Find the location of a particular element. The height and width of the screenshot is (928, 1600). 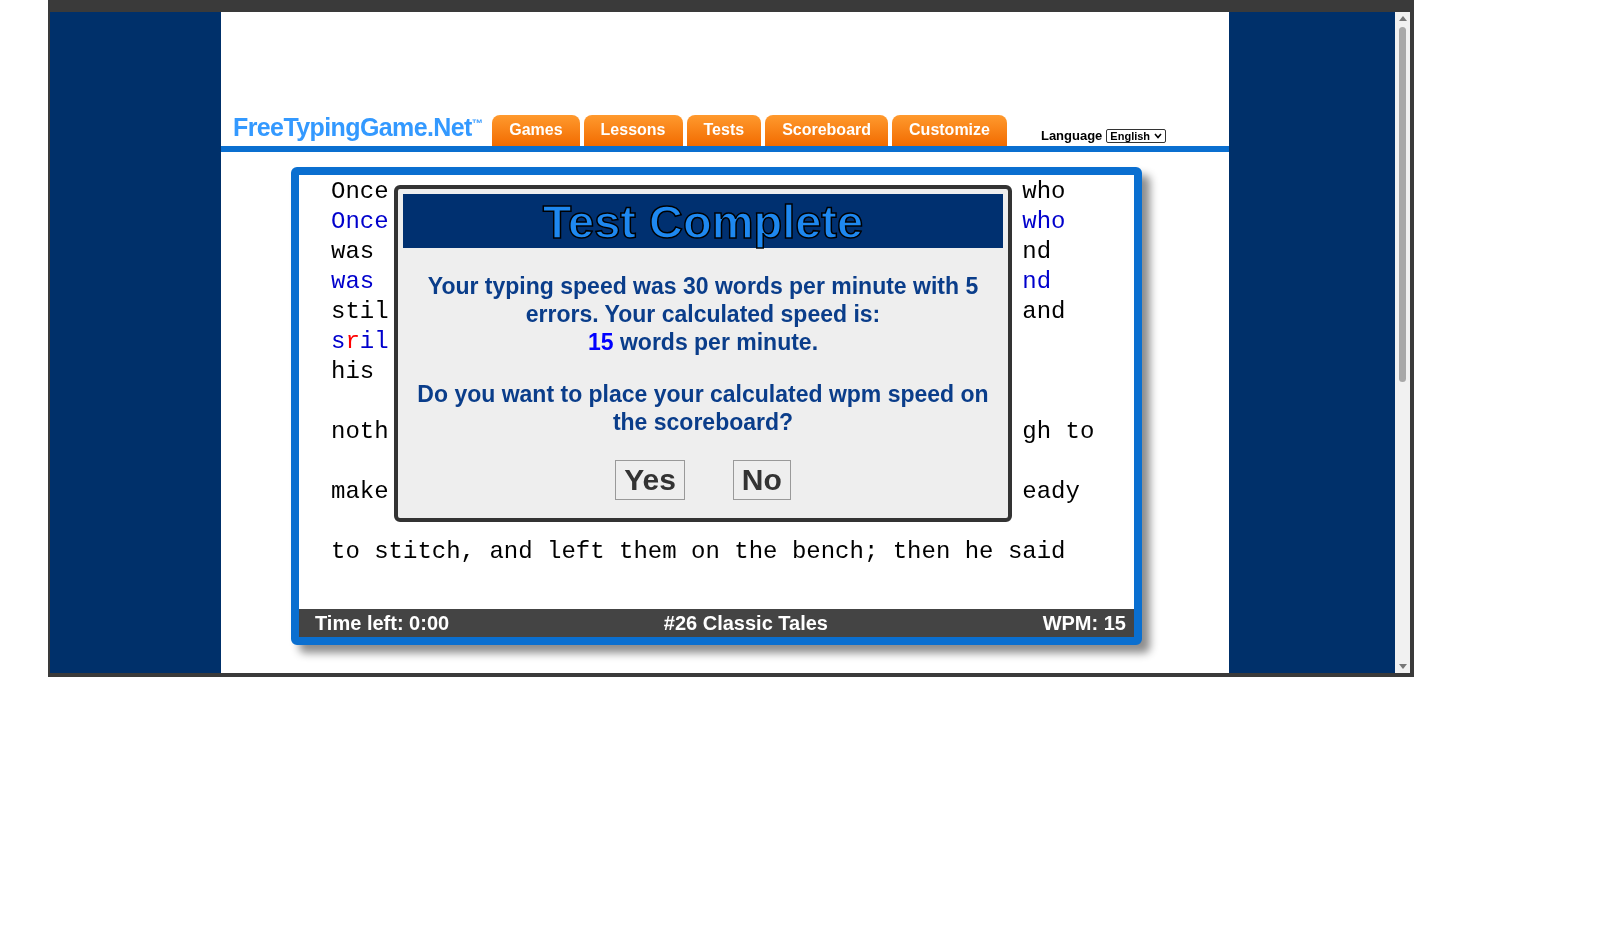

passage-text: make is located at coordinates (360, 492).